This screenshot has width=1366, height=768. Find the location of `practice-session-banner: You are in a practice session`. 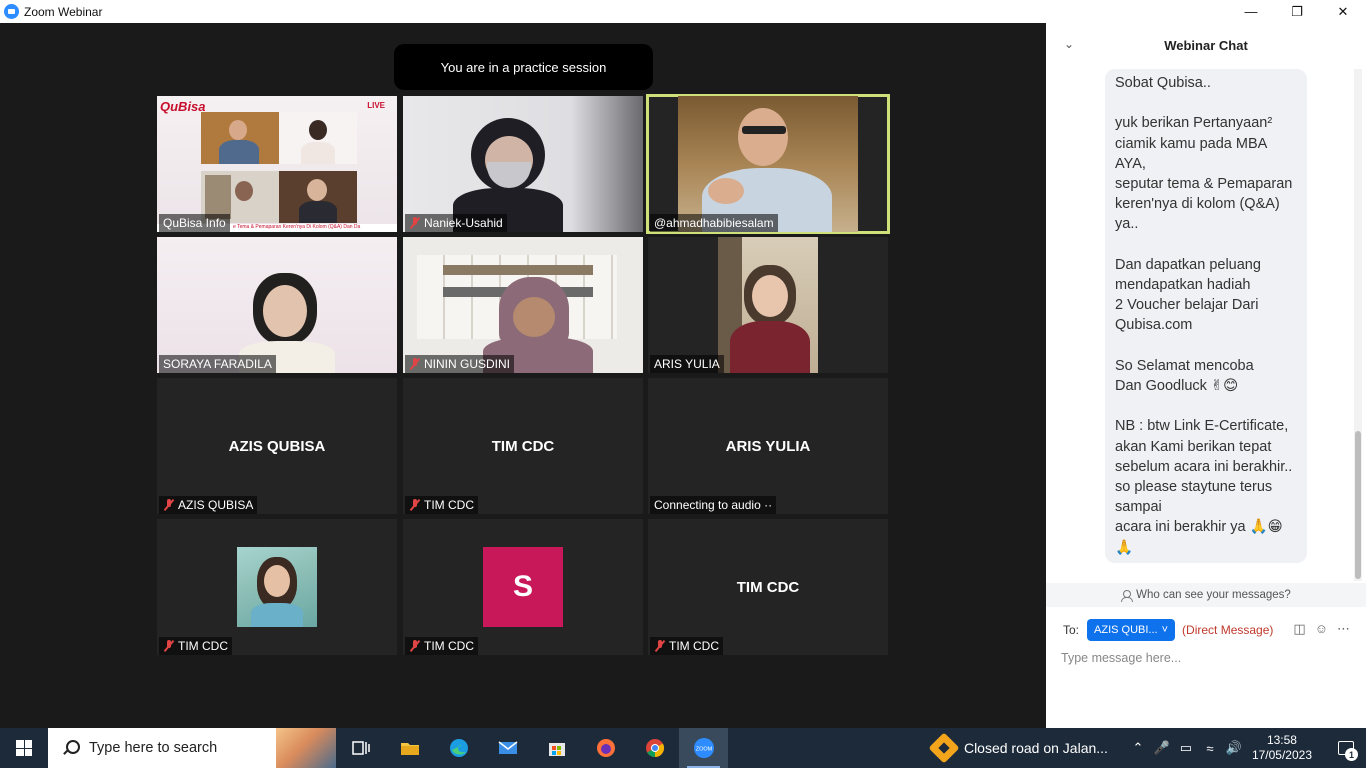

practice-session-banner: You are in a practice session is located at coordinates (523, 67).